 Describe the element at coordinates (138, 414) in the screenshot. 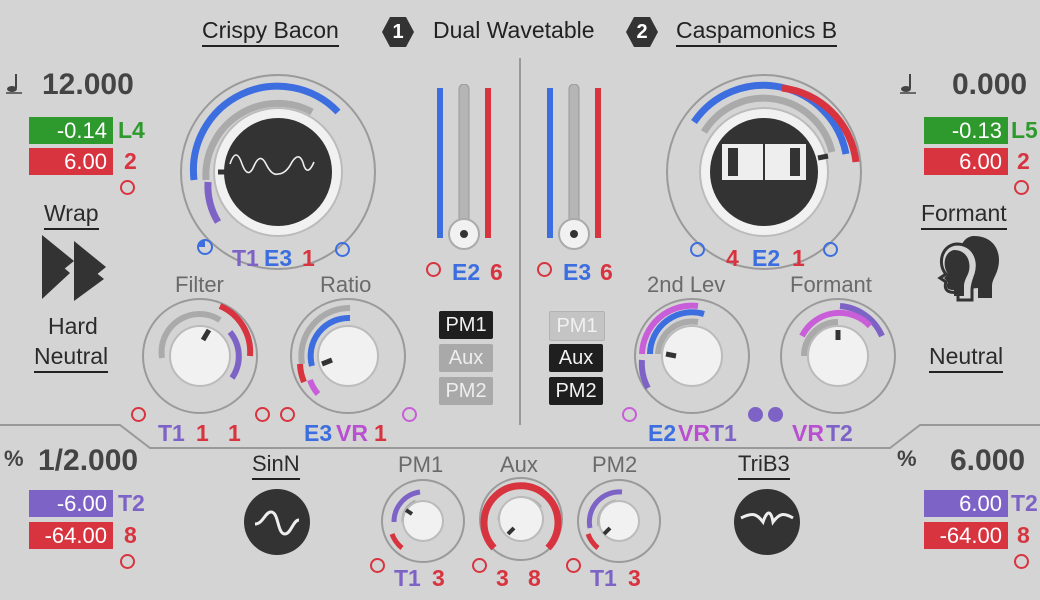

I see `filter-mod-slot` at that location.